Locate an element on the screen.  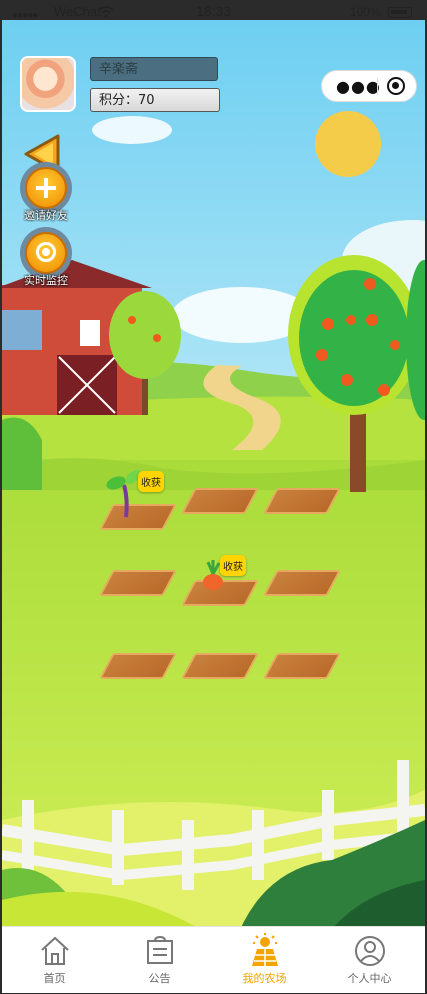
battery-icon is located at coordinates (400, 12).